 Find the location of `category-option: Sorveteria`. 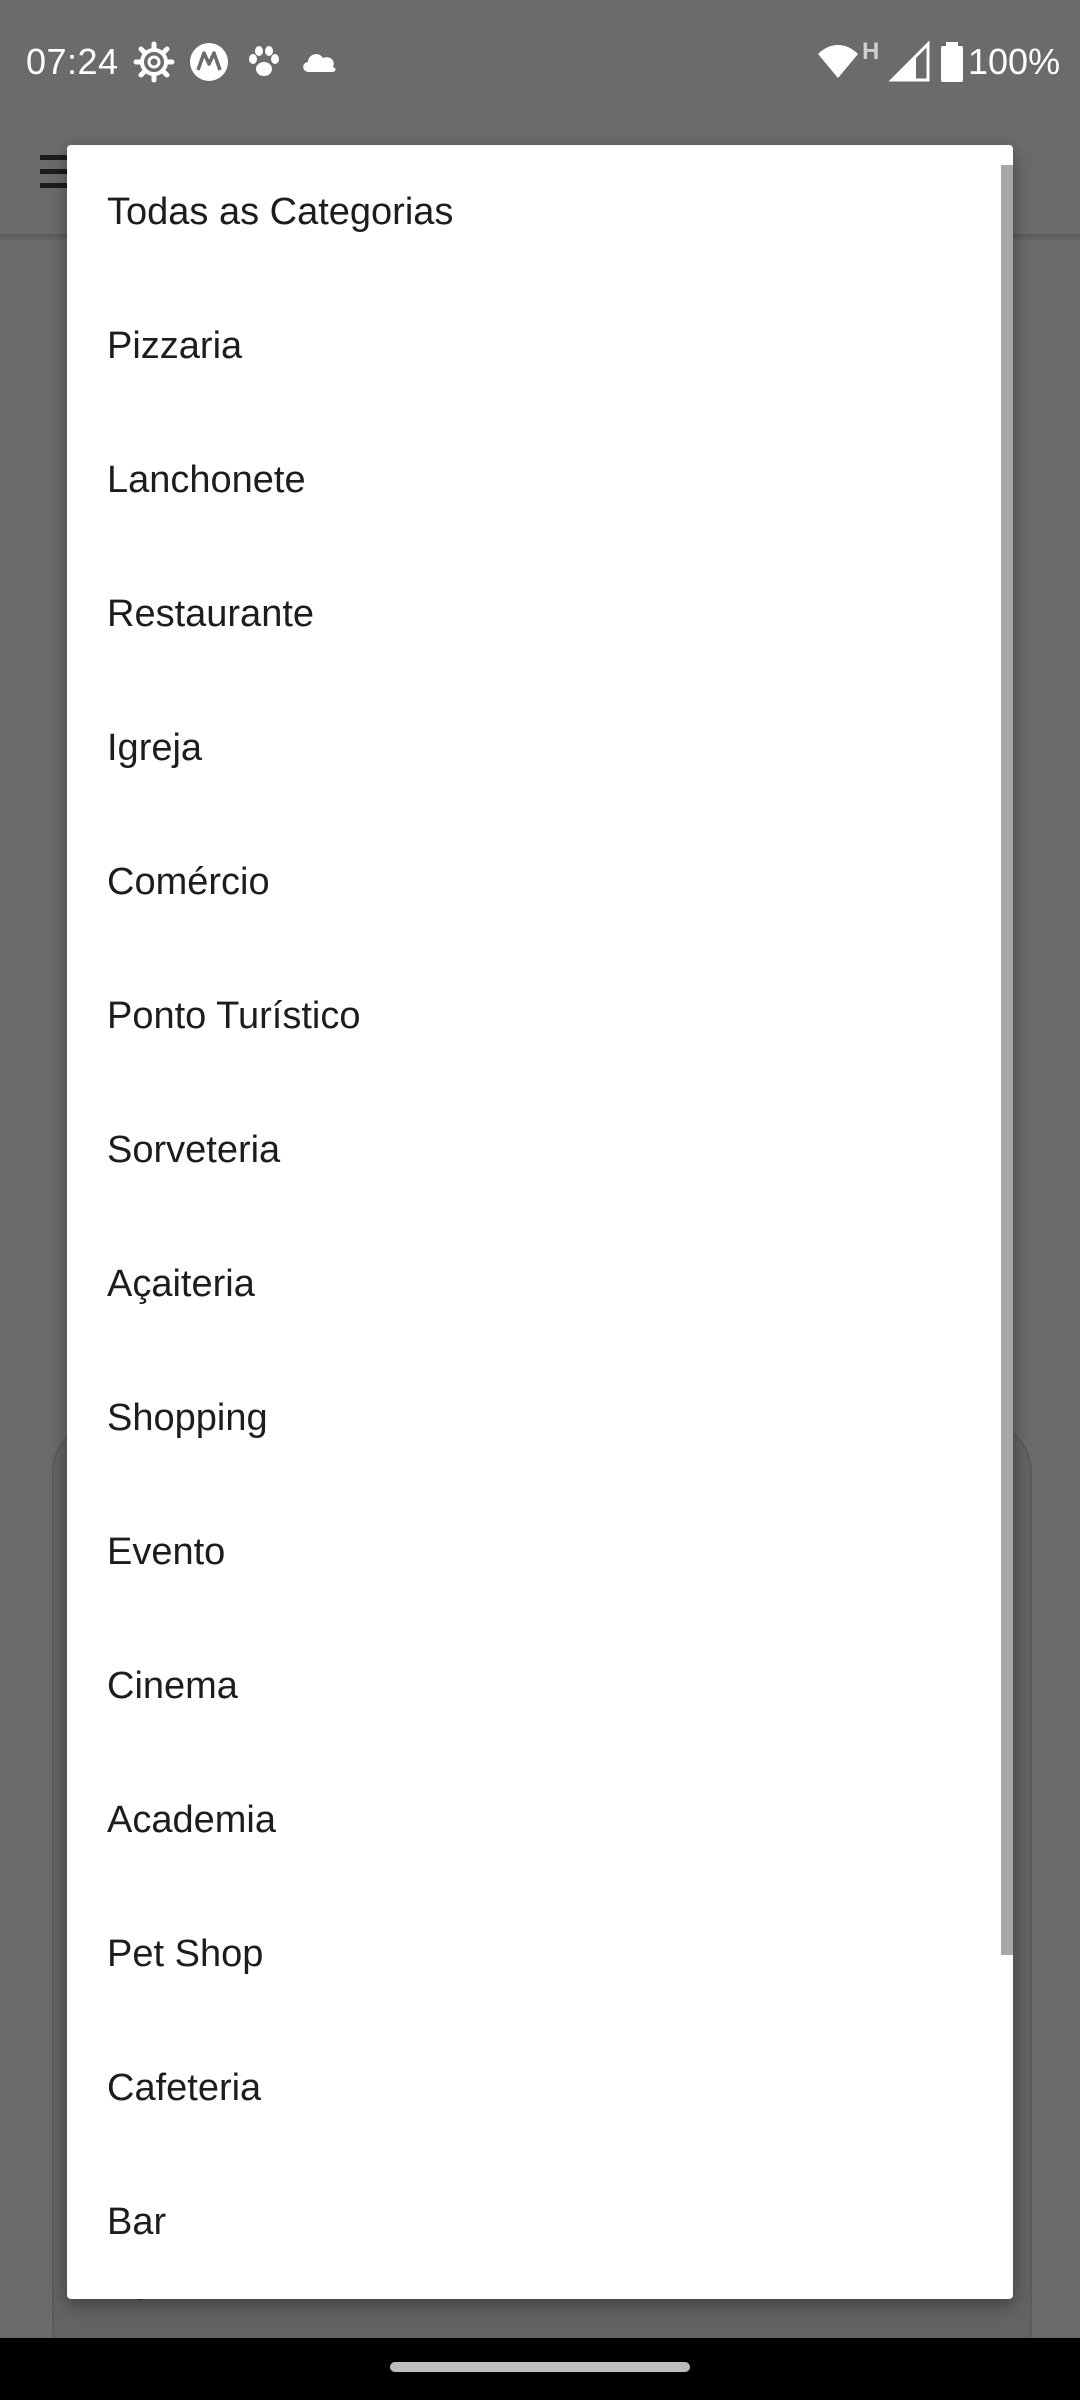

category-option: Sorveteria is located at coordinates (540, 1150).